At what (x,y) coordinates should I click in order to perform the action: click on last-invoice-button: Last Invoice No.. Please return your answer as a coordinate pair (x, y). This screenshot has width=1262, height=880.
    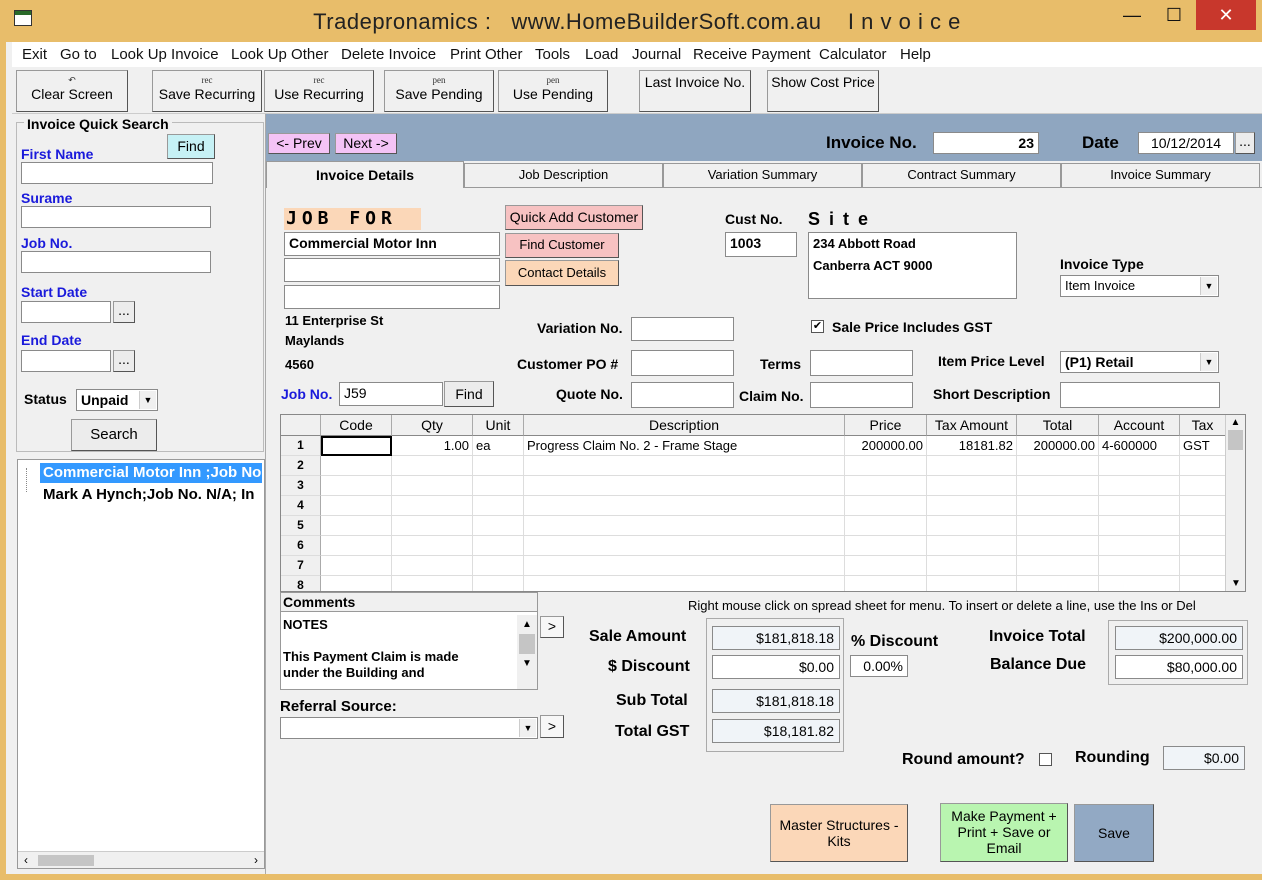
    Looking at the image, I should click on (695, 91).